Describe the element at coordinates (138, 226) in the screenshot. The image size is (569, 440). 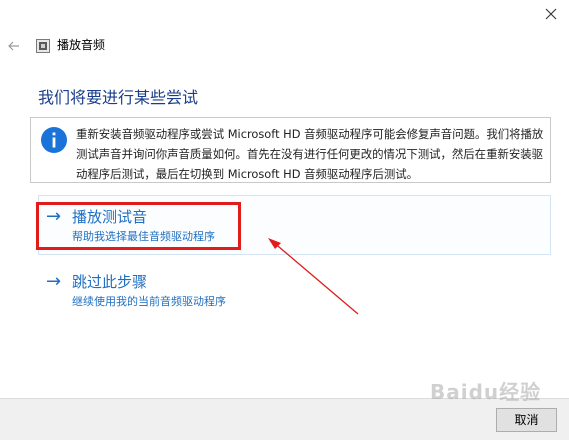
I see `highlight-annotation-box` at that location.